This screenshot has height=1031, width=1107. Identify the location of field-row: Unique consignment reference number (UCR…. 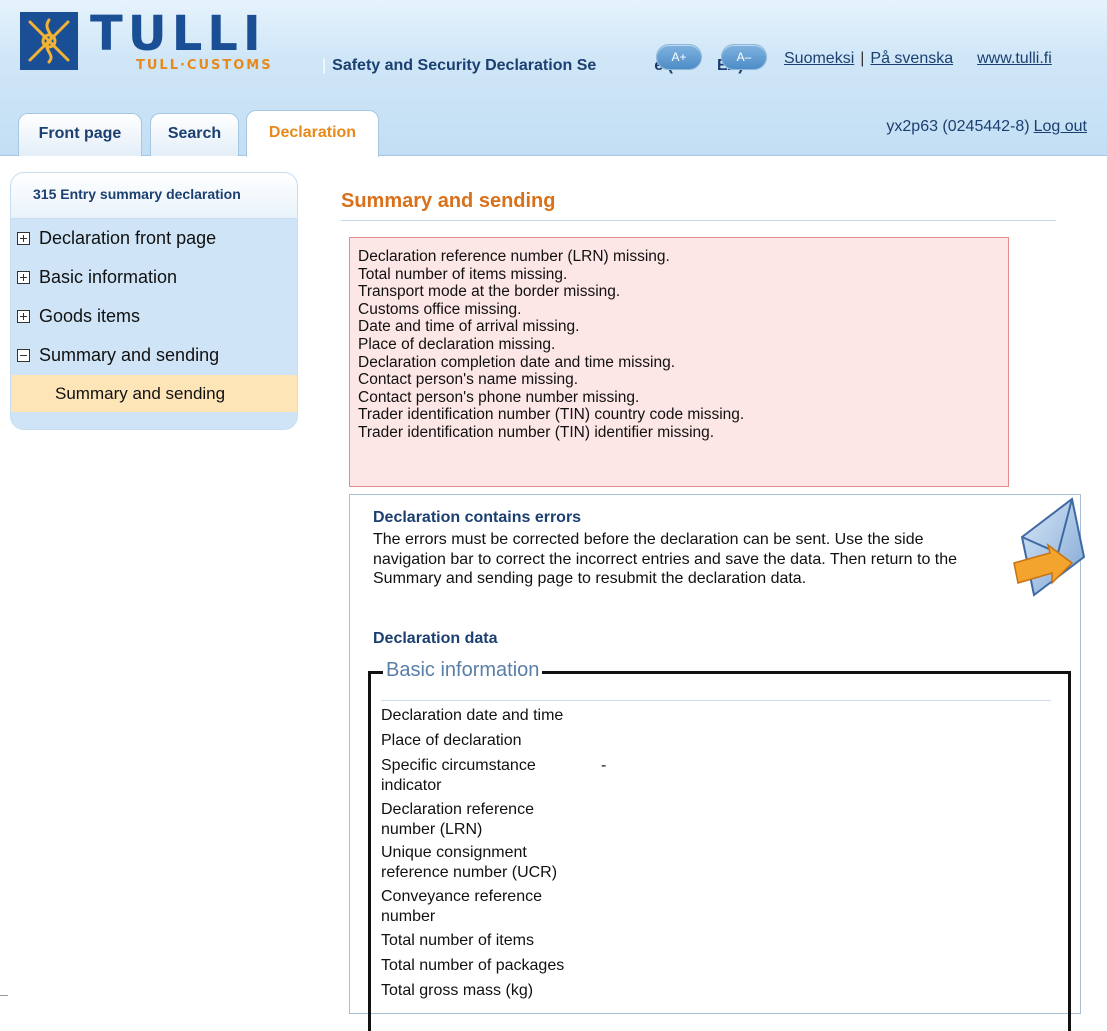
(491, 862).